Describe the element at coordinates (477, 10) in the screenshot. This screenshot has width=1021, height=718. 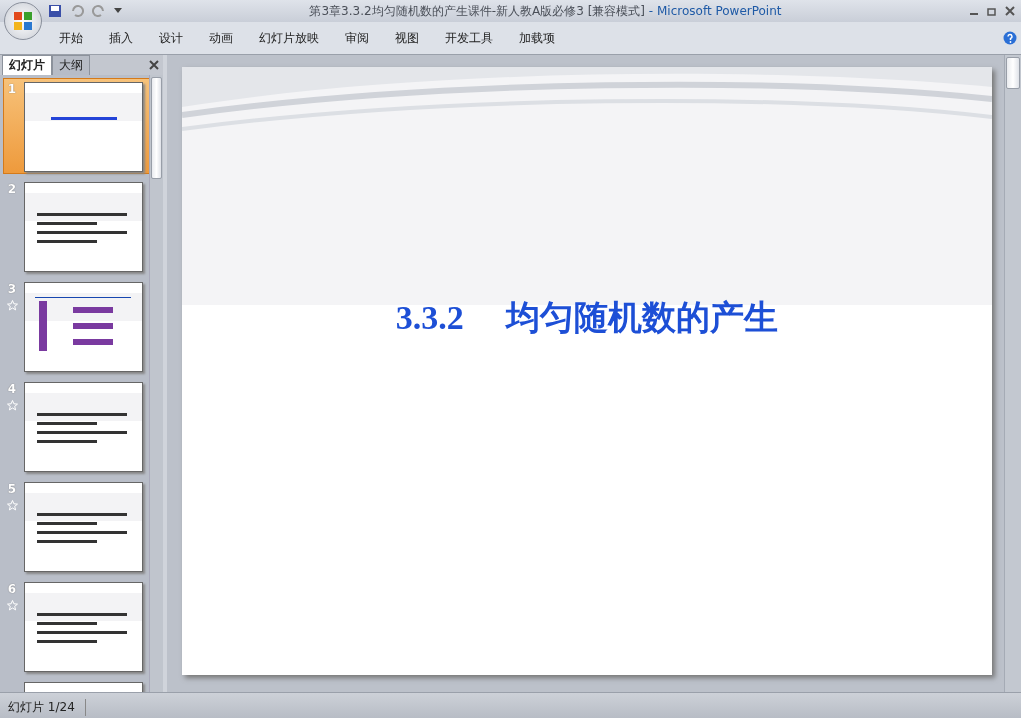
I see `document-name: 第3章3.3.2均匀随机数的产生课件-新人教A版必修3 [兼容模式]` at that location.